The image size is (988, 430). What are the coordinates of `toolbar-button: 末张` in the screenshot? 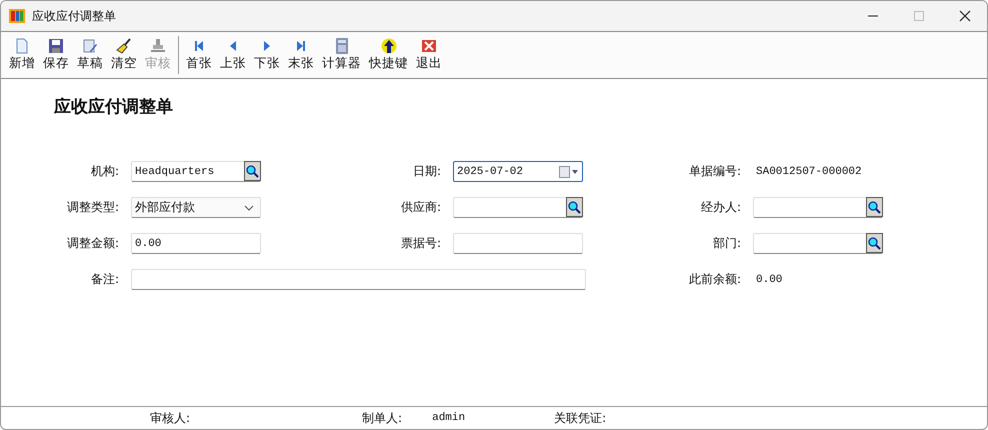 It's located at (301, 55).